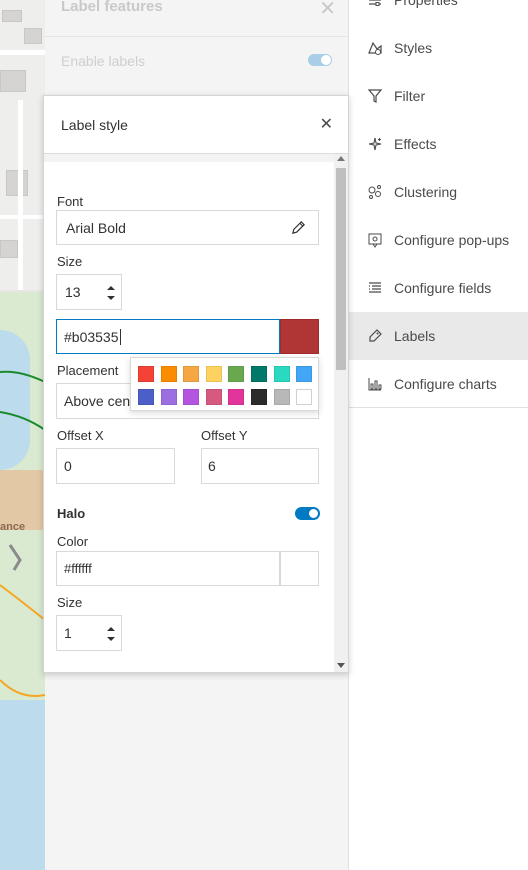  What do you see at coordinates (341, 269) in the screenshot?
I see `scrollbar-thumb` at bounding box center [341, 269].